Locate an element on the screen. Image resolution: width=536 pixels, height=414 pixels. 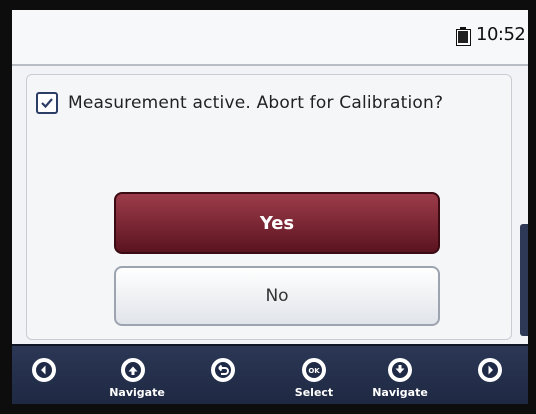
navigate-down-label: Navigate is located at coordinates (400, 392).